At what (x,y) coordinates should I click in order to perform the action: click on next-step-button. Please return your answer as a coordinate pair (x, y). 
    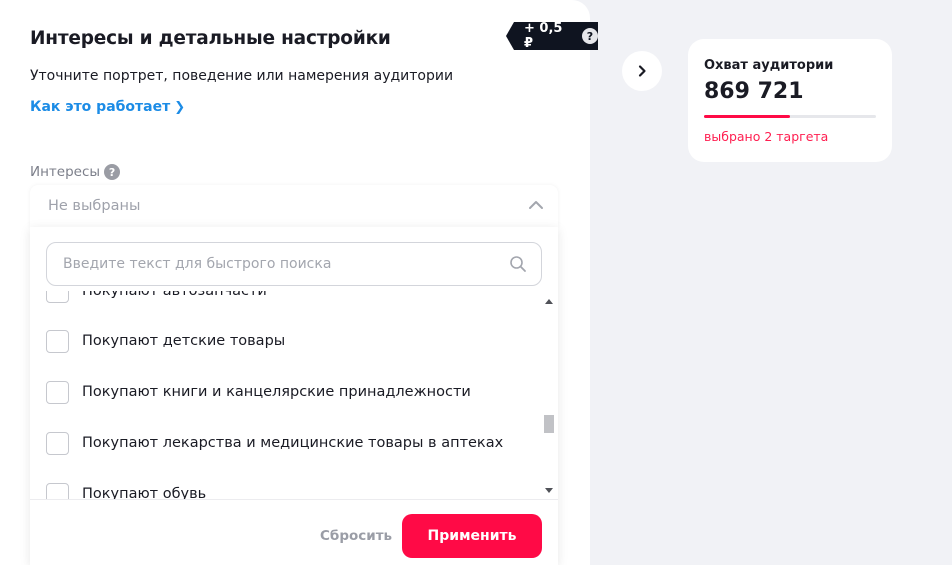
    Looking at the image, I should click on (642, 71).